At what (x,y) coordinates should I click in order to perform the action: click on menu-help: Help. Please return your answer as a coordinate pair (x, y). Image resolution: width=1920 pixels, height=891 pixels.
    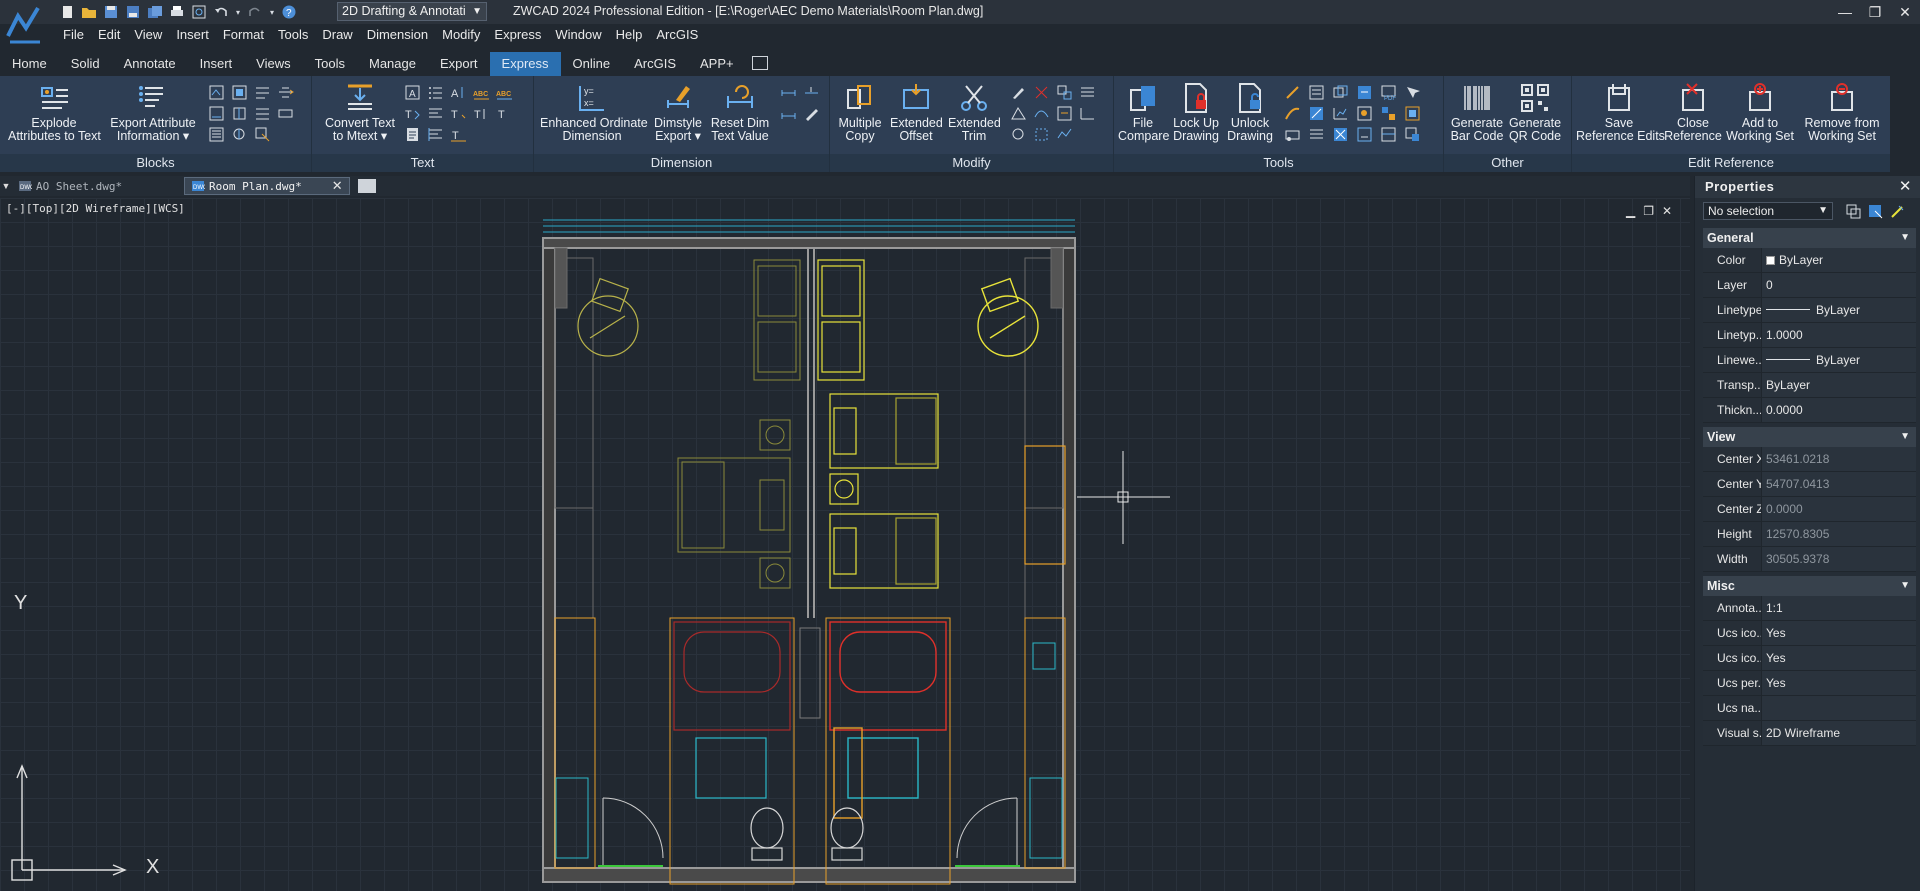
    Looking at the image, I should click on (629, 35).